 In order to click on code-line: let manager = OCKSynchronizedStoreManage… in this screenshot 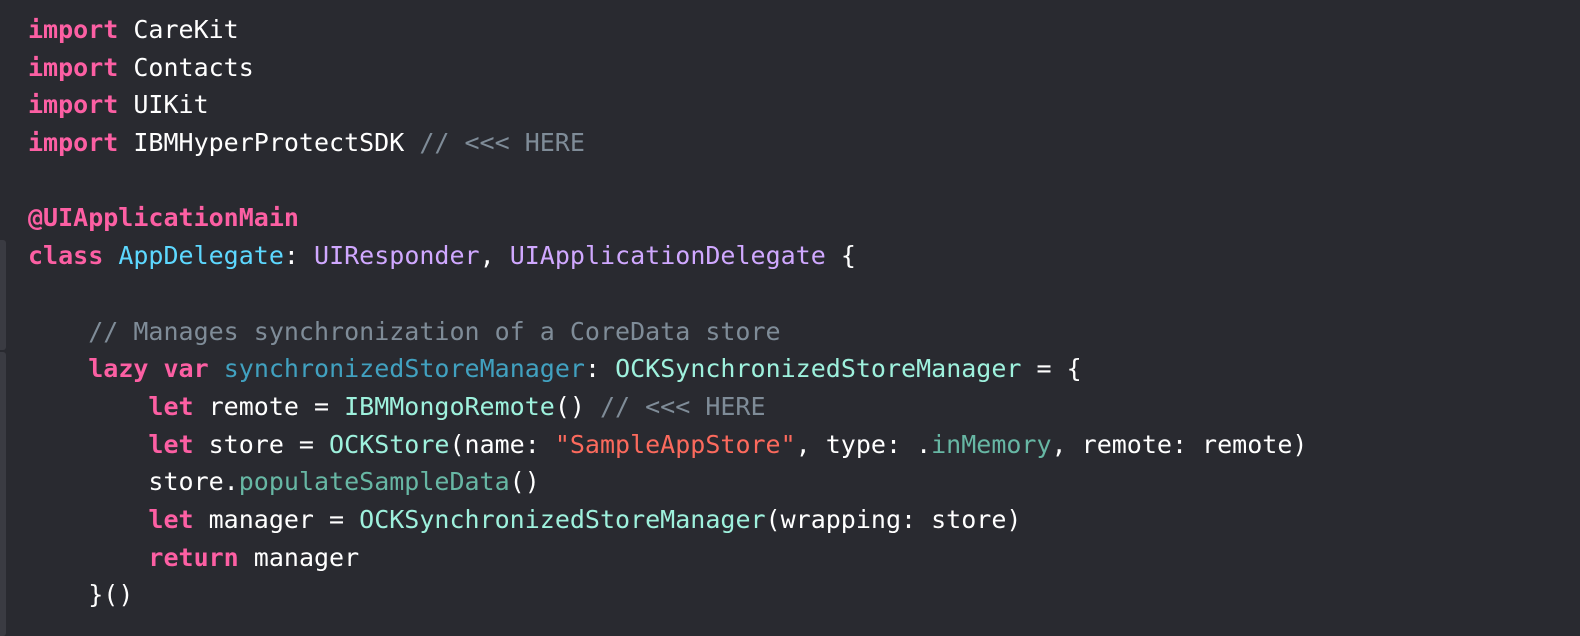, I will do `click(804, 520)`.